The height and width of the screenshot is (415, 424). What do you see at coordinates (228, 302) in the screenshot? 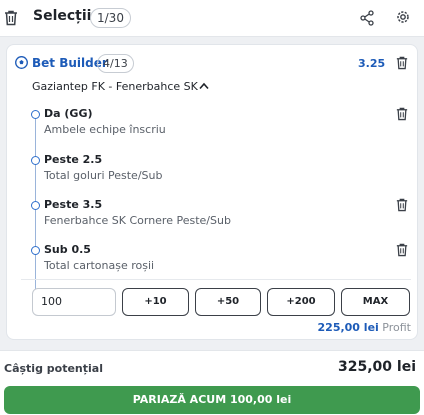
I see `add-50-button: +50` at bounding box center [228, 302].